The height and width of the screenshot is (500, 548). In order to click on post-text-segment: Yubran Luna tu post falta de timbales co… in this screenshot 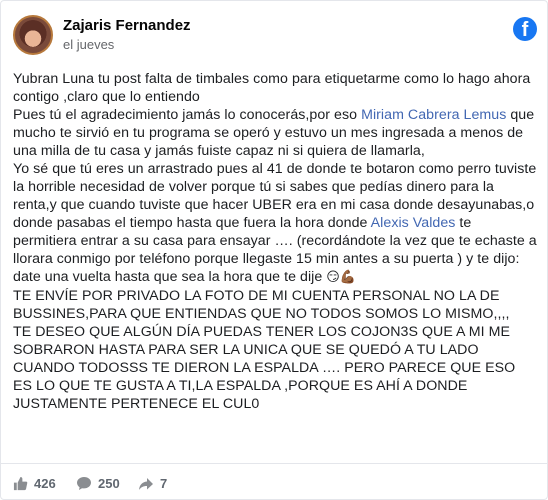, I will do `click(272, 88)`.